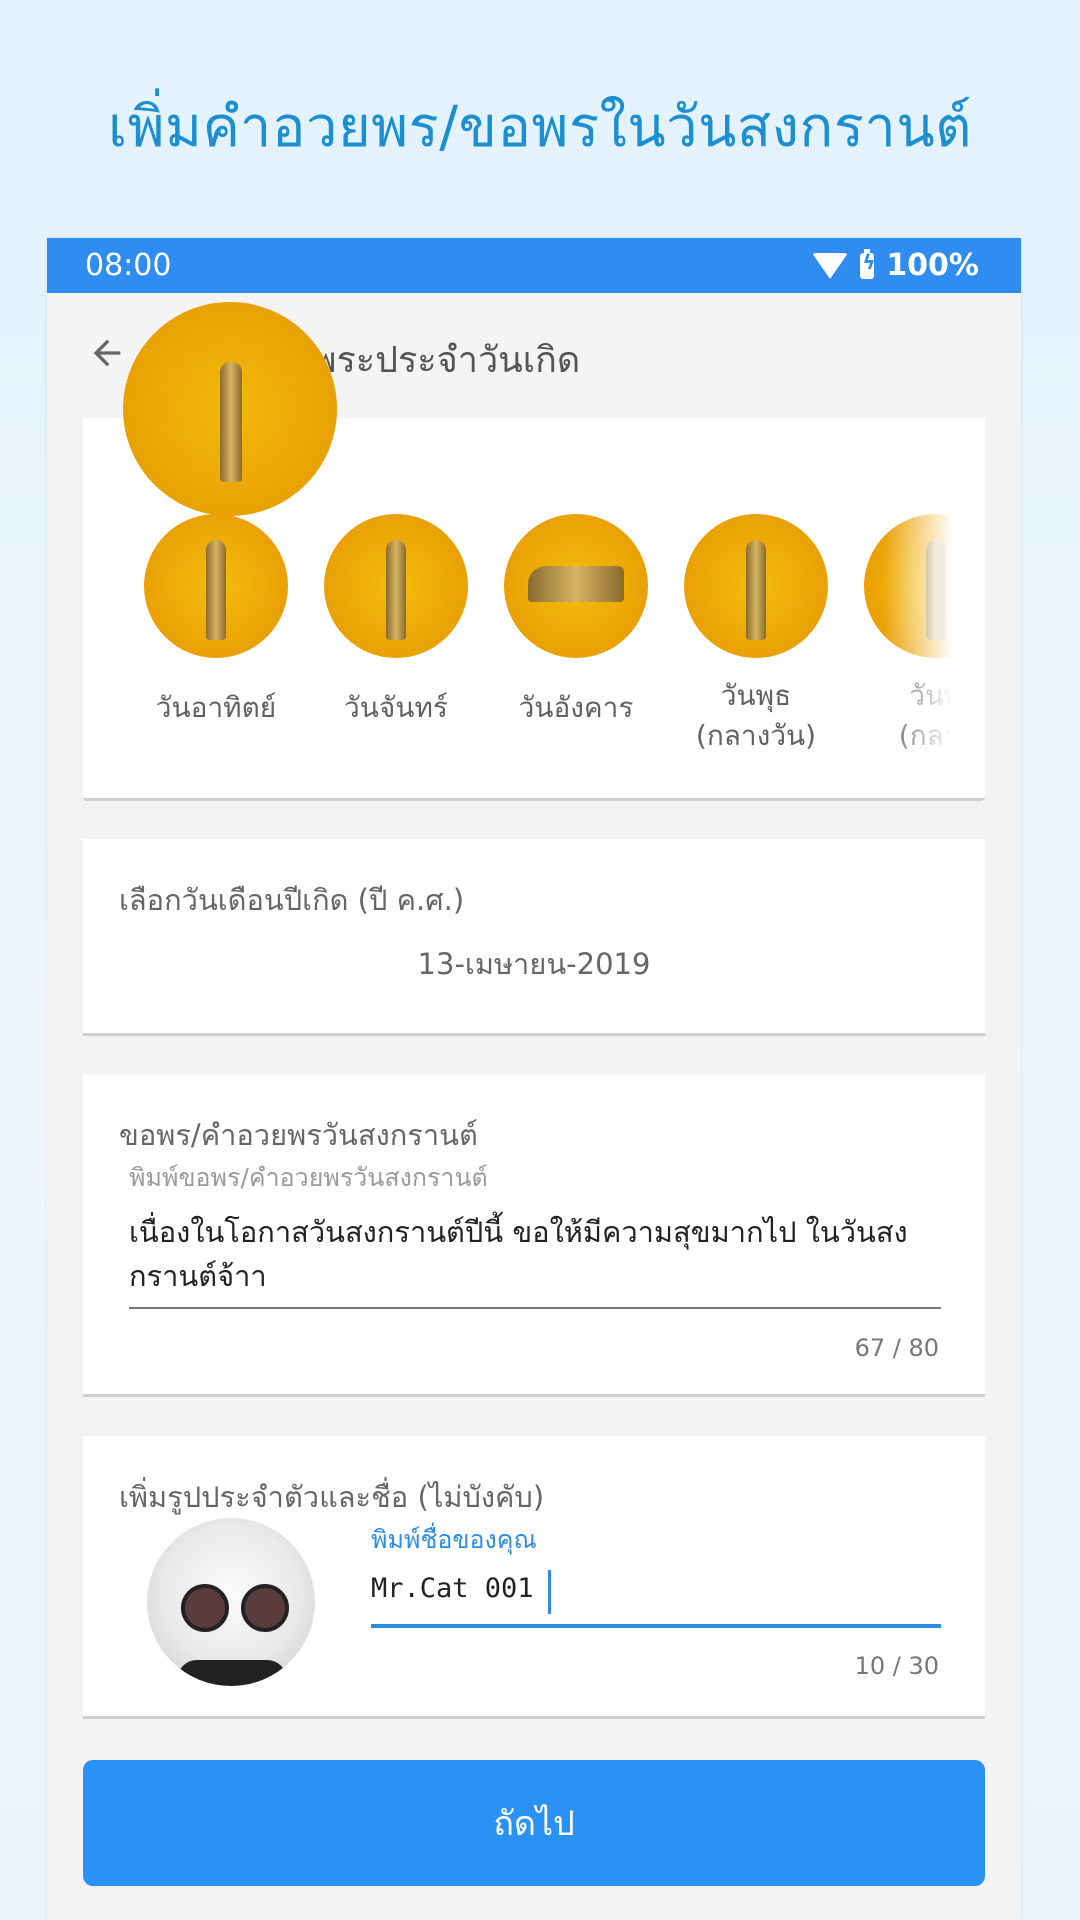 This screenshot has height=1920, width=1080. Describe the element at coordinates (896, 1666) in the screenshot. I see `name-char-counter: 10 / 30` at that location.